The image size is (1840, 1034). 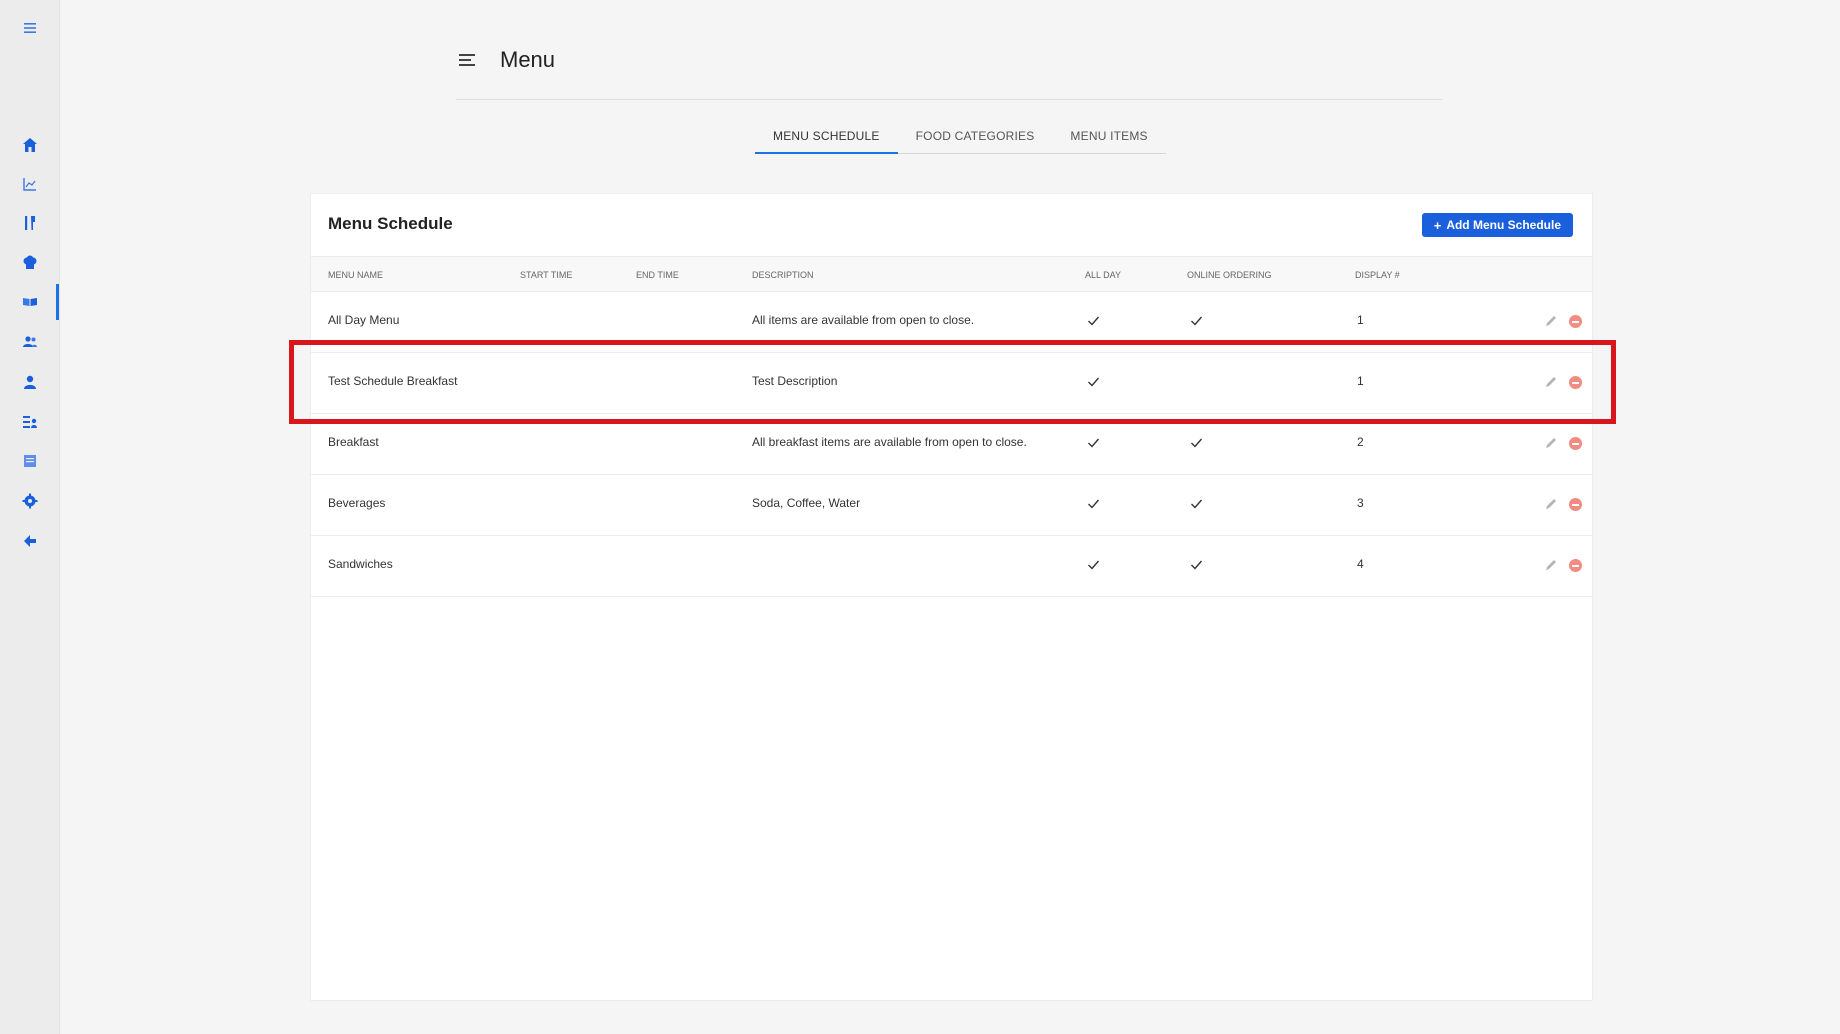 What do you see at coordinates (951, 506) in the screenshot?
I see `table-row: Beverages Soda, Coffee, Water 3` at bounding box center [951, 506].